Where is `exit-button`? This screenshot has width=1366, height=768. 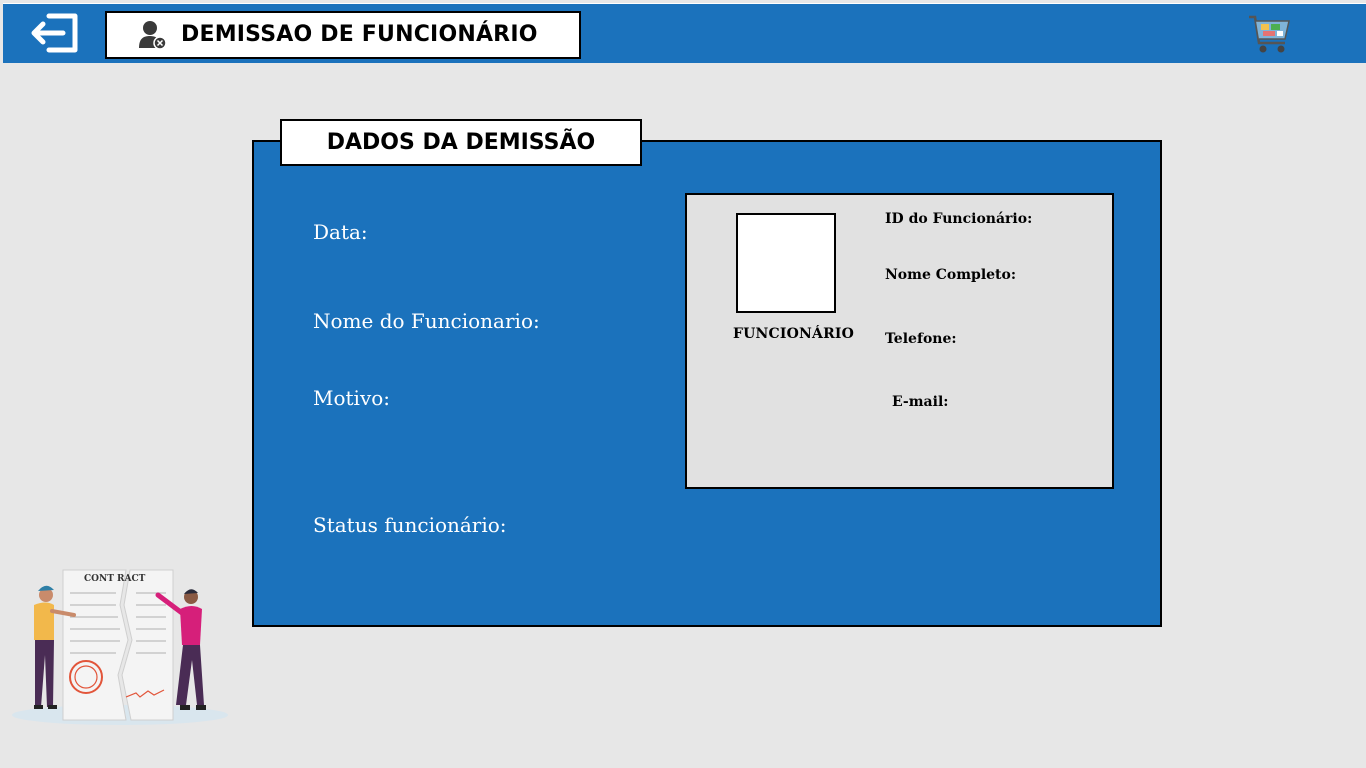 exit-button is located at coordinates (57, 33).